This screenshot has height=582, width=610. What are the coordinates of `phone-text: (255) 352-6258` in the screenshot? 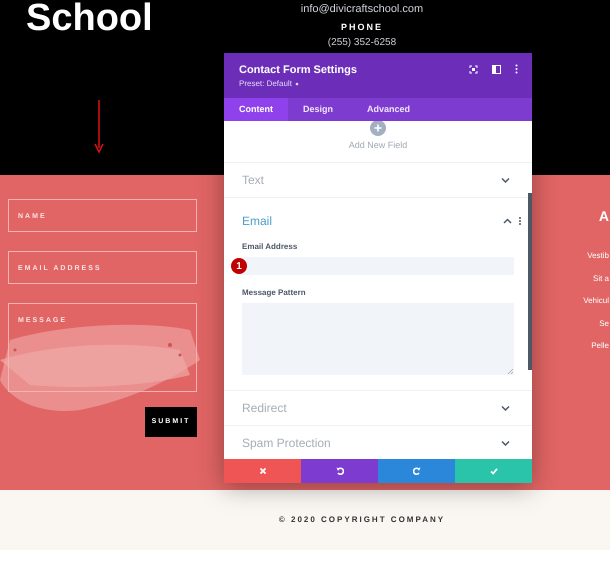 It's located at (362, 43).